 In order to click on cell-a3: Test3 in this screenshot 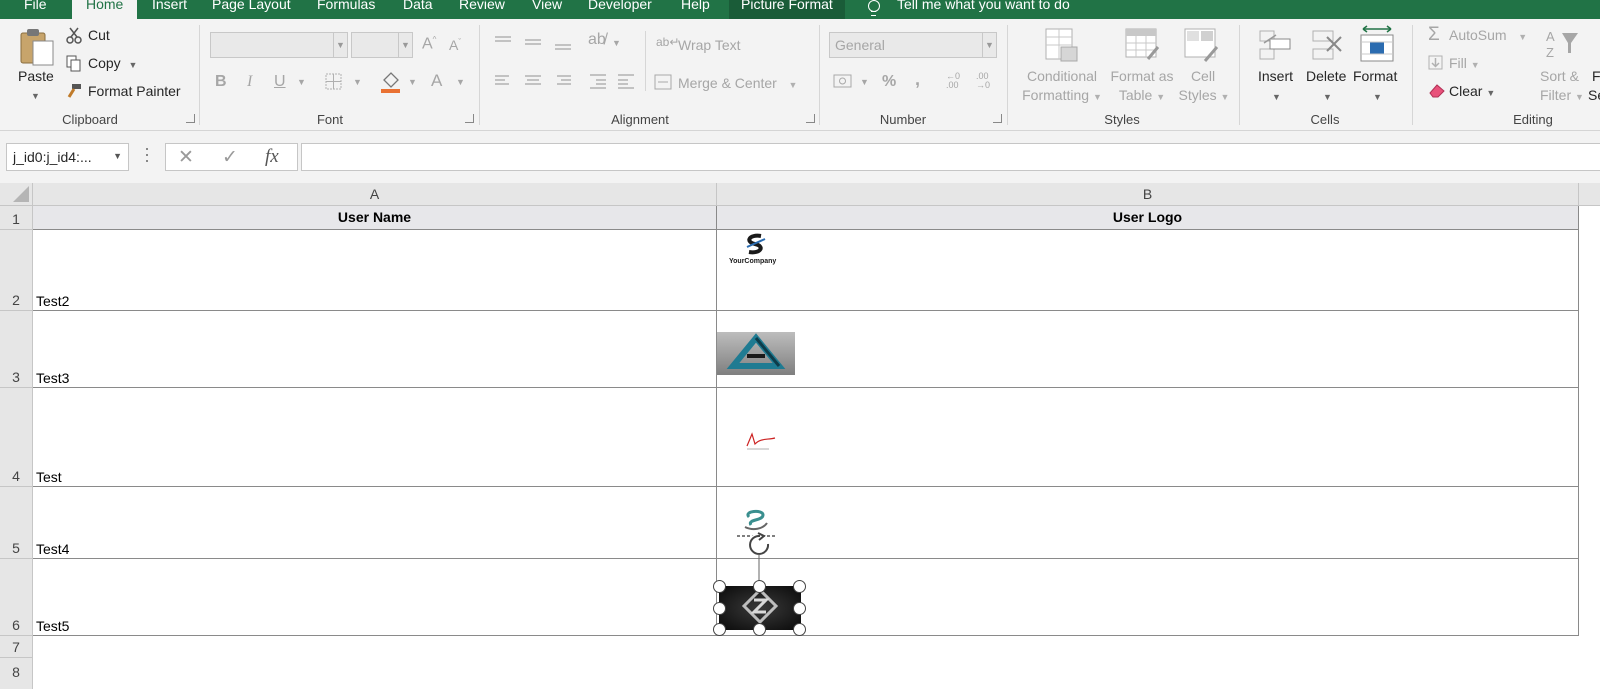, I will do `click(375, 349)`.